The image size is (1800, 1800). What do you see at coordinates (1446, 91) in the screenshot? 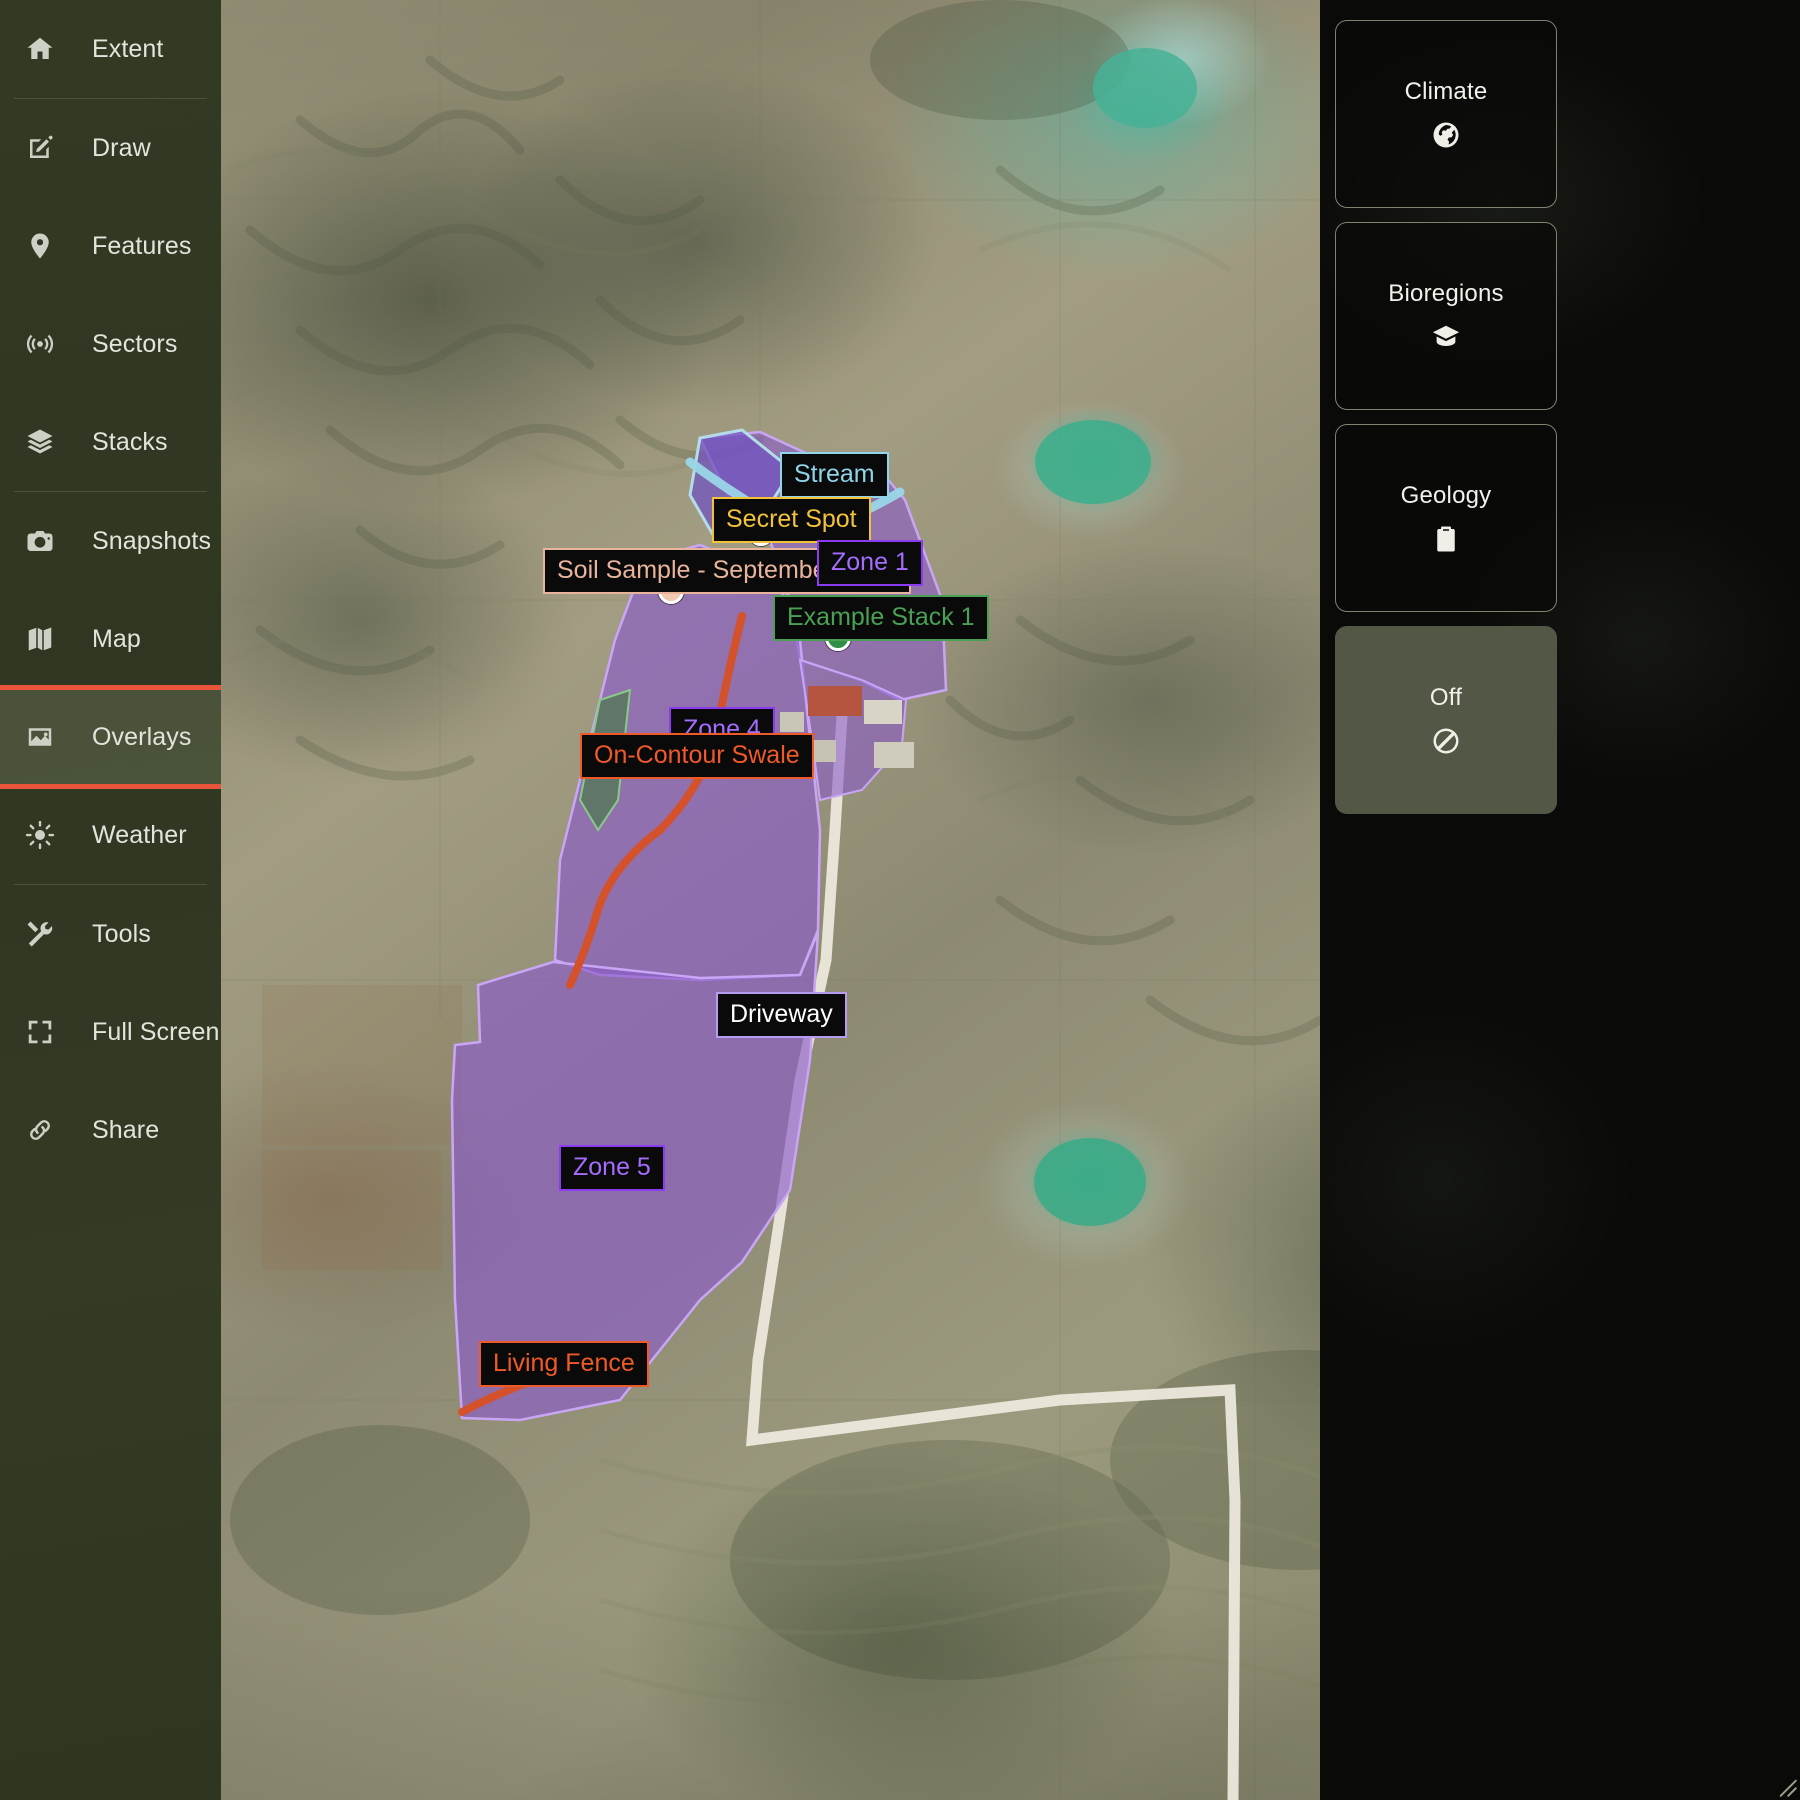
I see `overlay-card-label: Climate` at bounding box center [1446, 91].